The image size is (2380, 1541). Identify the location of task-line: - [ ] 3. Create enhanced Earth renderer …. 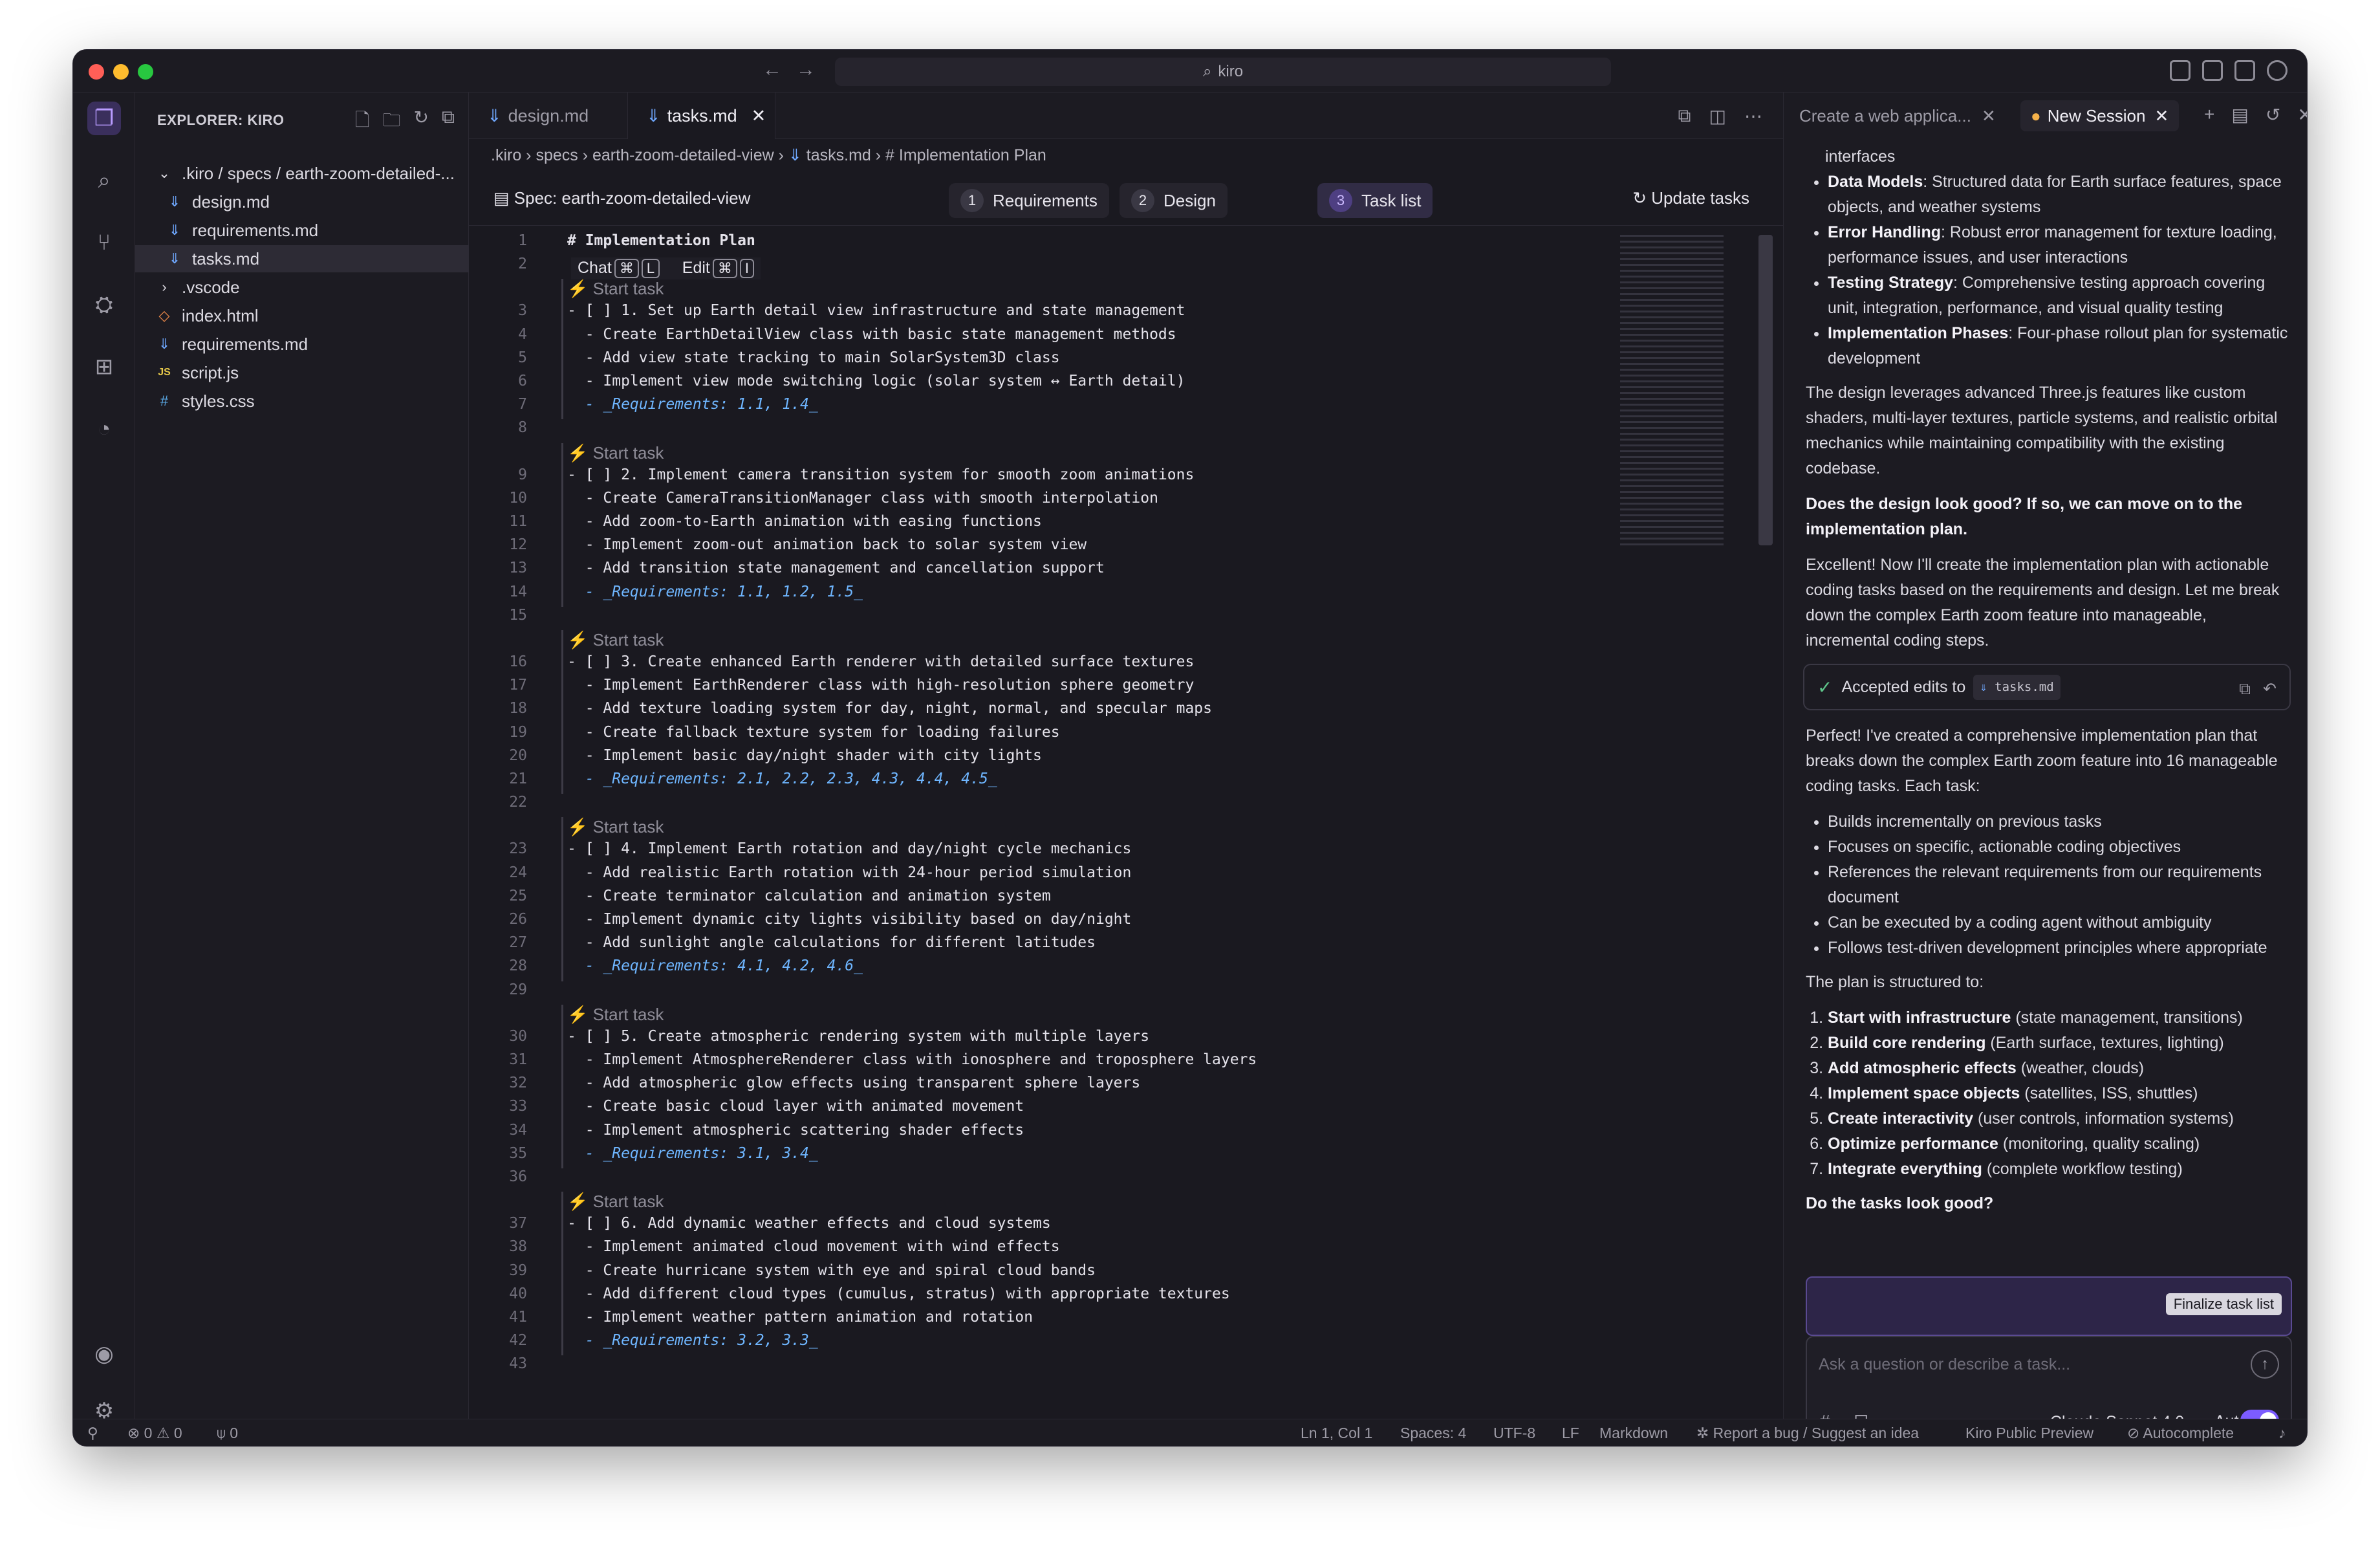
(880, 661).